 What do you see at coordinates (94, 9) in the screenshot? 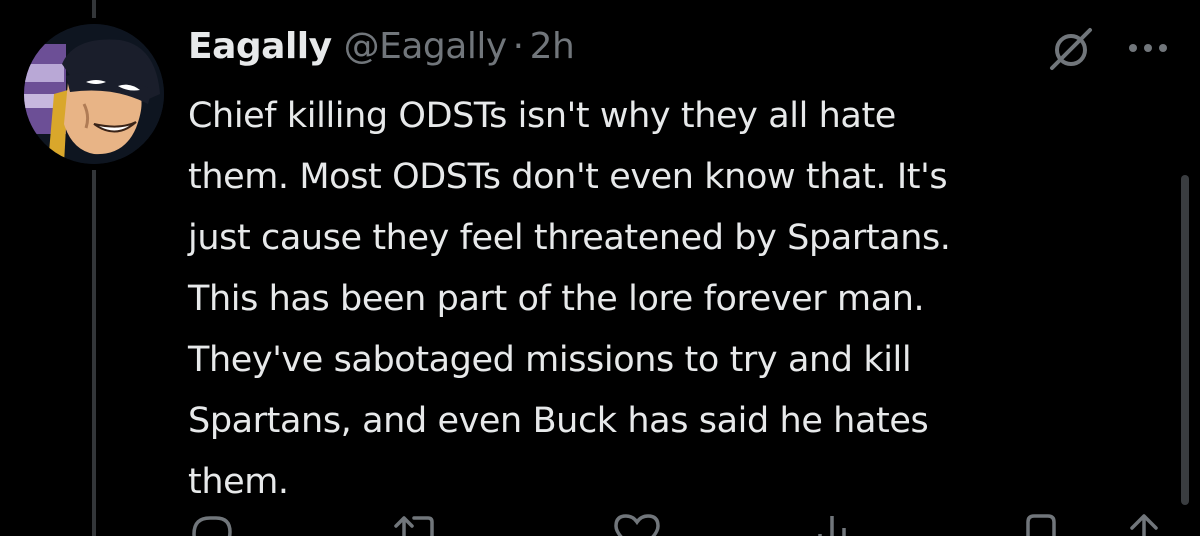
I see `thread-line-top` at bounding box center [94, 9].